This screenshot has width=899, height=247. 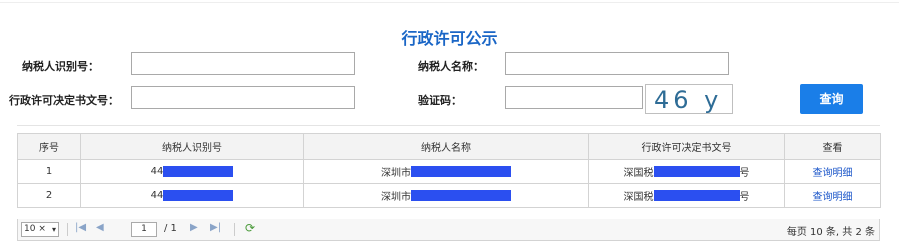 What do you see at coordinates (448, 230) in the screenshot?
I see `pagination-bar: 10 × ▾ |◀ ◀ 1 / 1 ▶ ▶| ⟳ 每页 10 条, 共 2 条` at bounding box center [448, 230].